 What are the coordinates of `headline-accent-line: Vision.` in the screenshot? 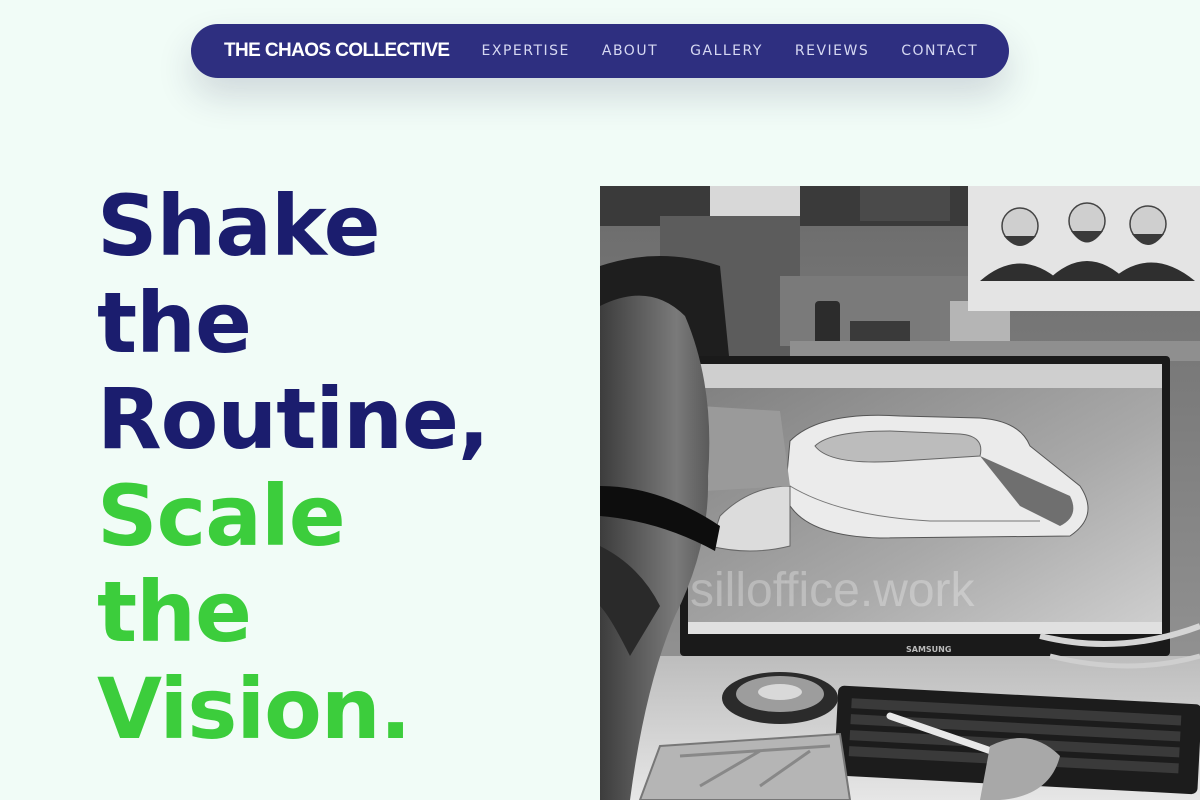 It's located at (254, 708).